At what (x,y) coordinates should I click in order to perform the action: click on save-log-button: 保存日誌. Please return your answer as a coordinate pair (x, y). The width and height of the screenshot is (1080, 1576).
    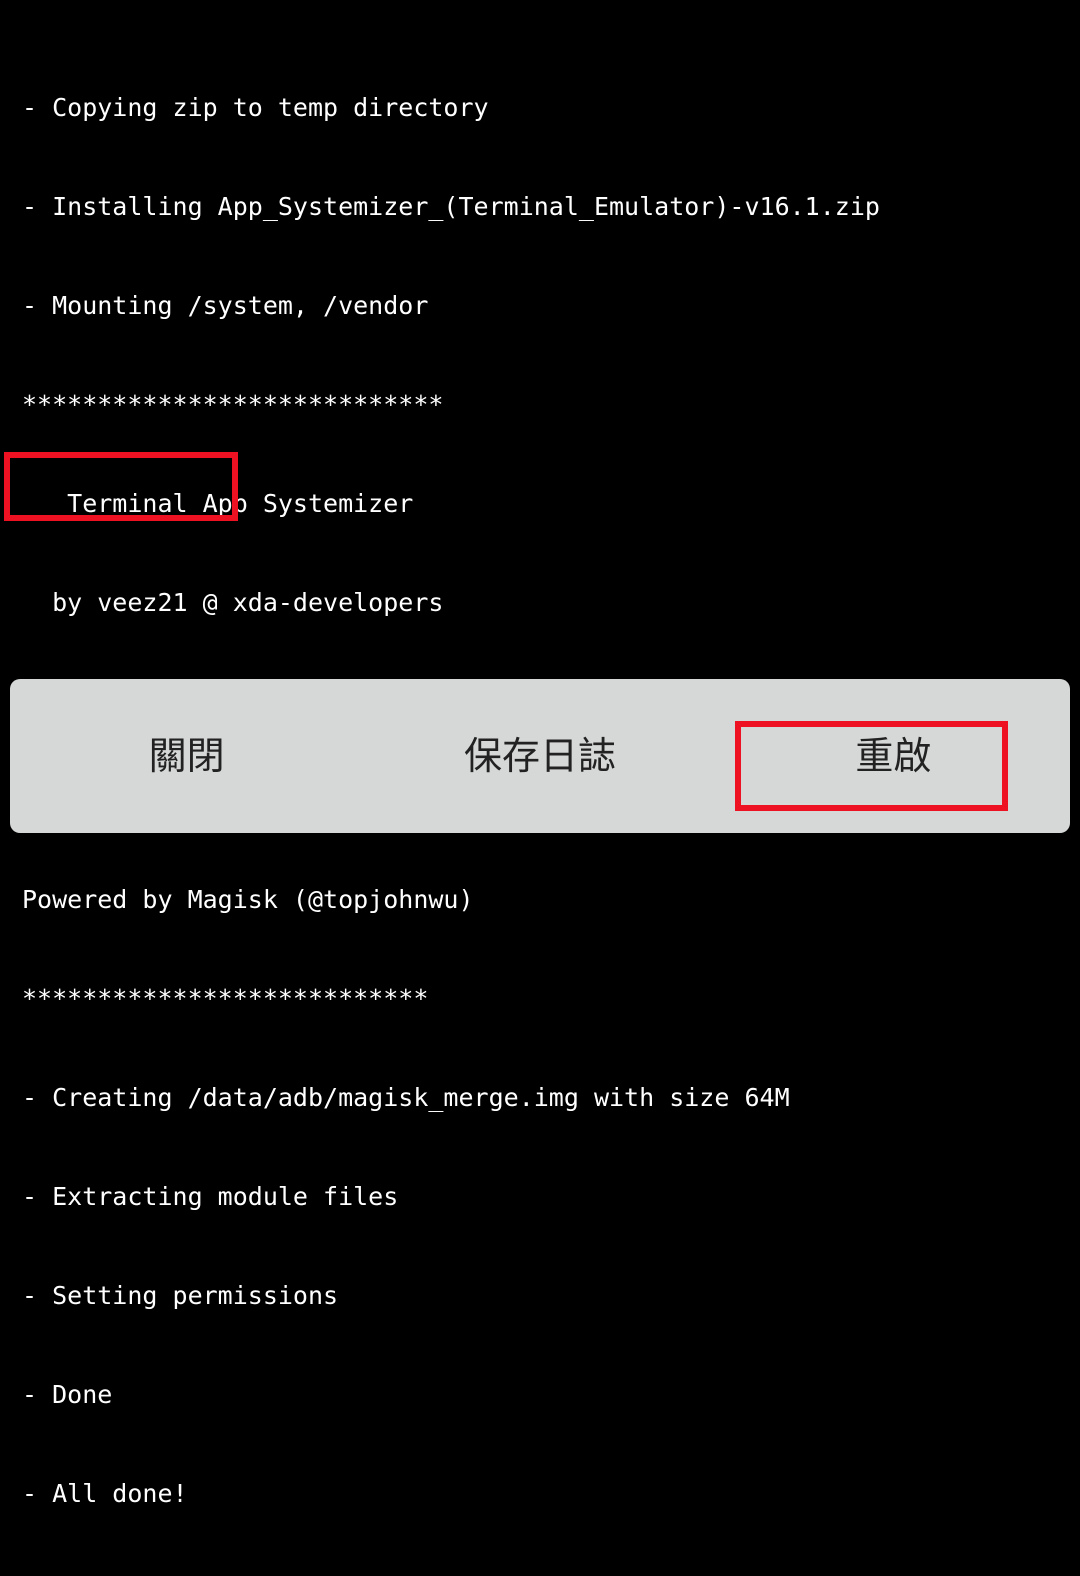
    Looking at the image, I should click on (539, 756).